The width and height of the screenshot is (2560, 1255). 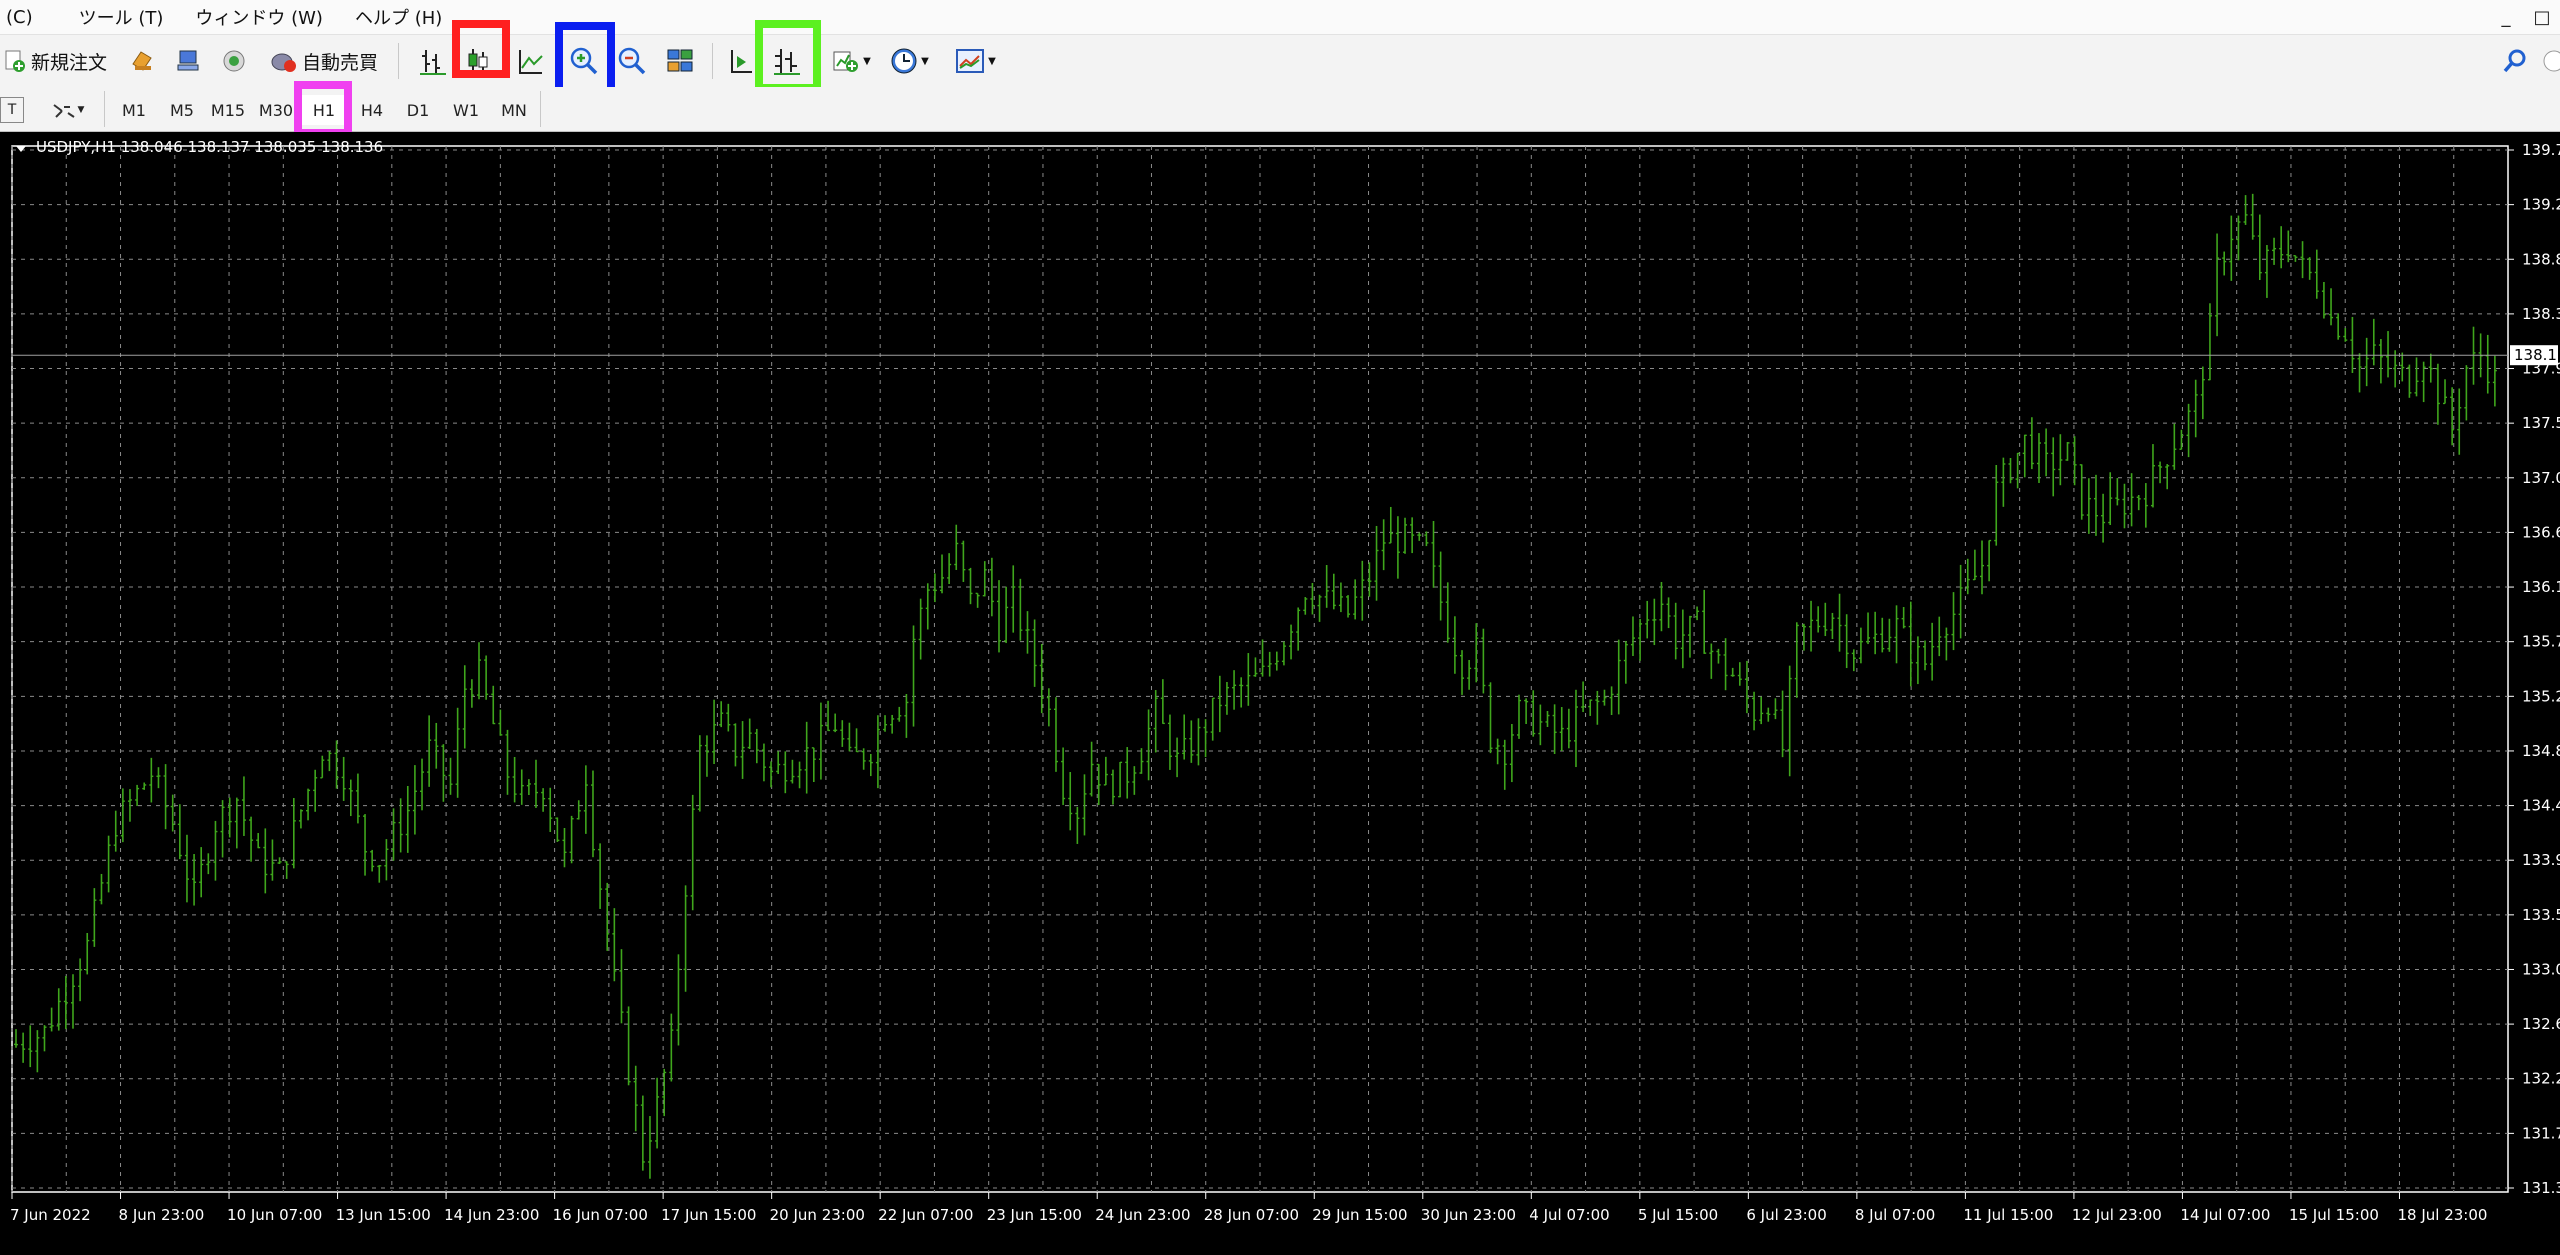 I want to click on x-axis-label: 16 Jun 07:00, so click(x=600, y=1215).